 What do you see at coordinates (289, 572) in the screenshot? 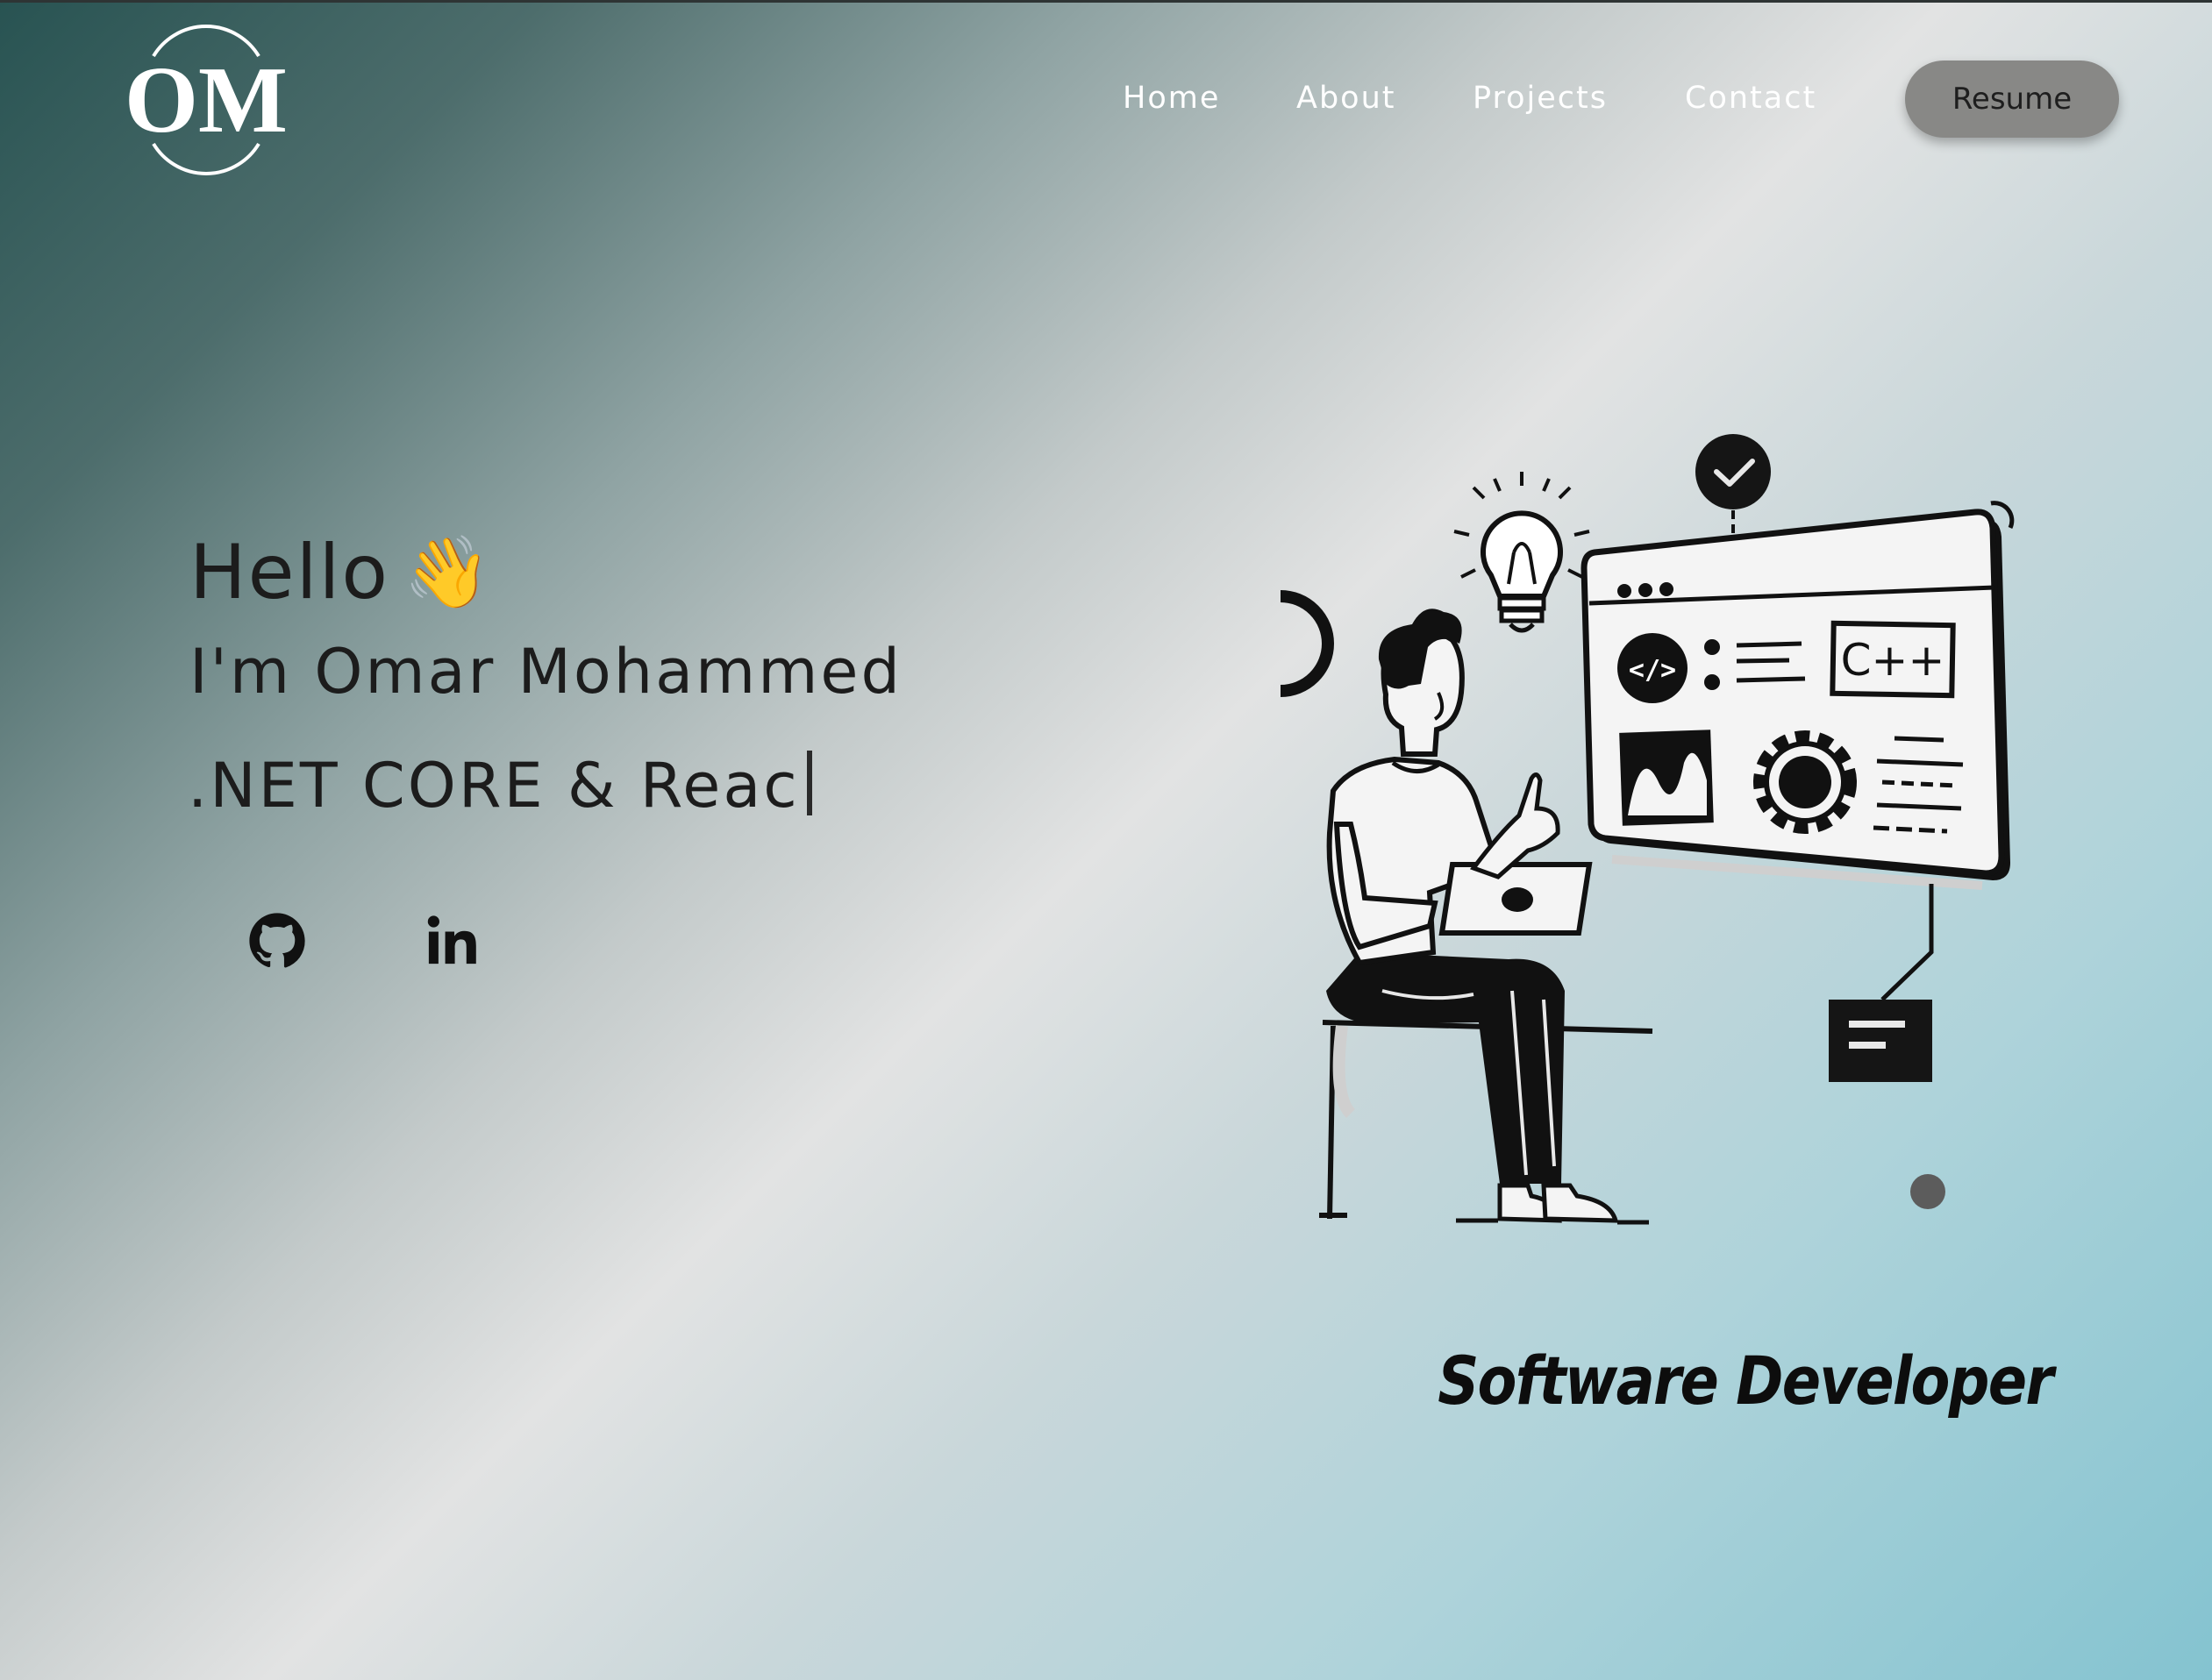
I see `greeting-text: Hello` at bounding box center [289, 572].